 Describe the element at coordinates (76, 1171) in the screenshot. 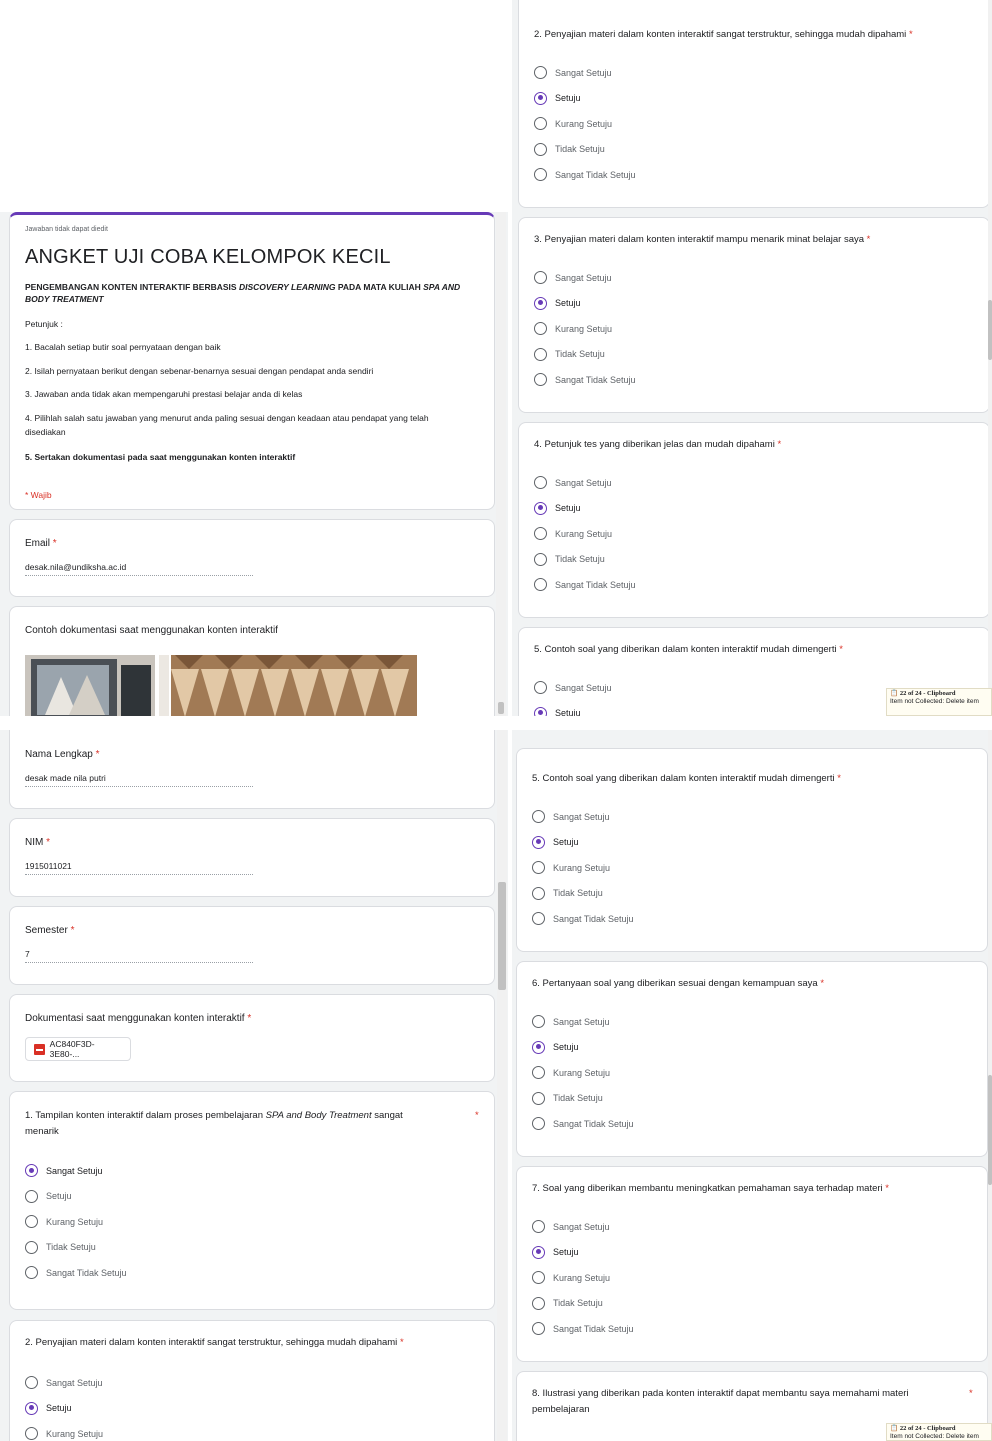

I see `radio-option-selected: Sangat Setuju` at that location.